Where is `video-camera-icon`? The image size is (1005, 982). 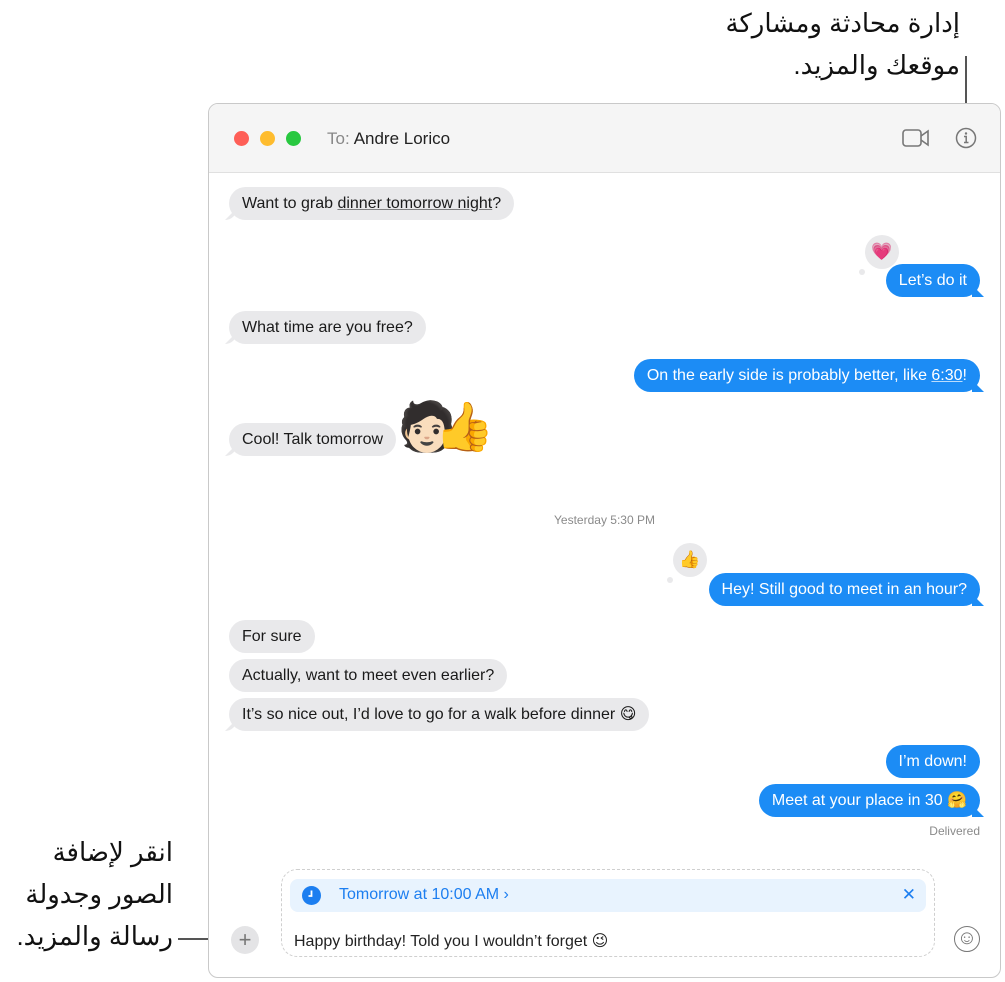
video-camera-icon is located at coordinates (916, 138).